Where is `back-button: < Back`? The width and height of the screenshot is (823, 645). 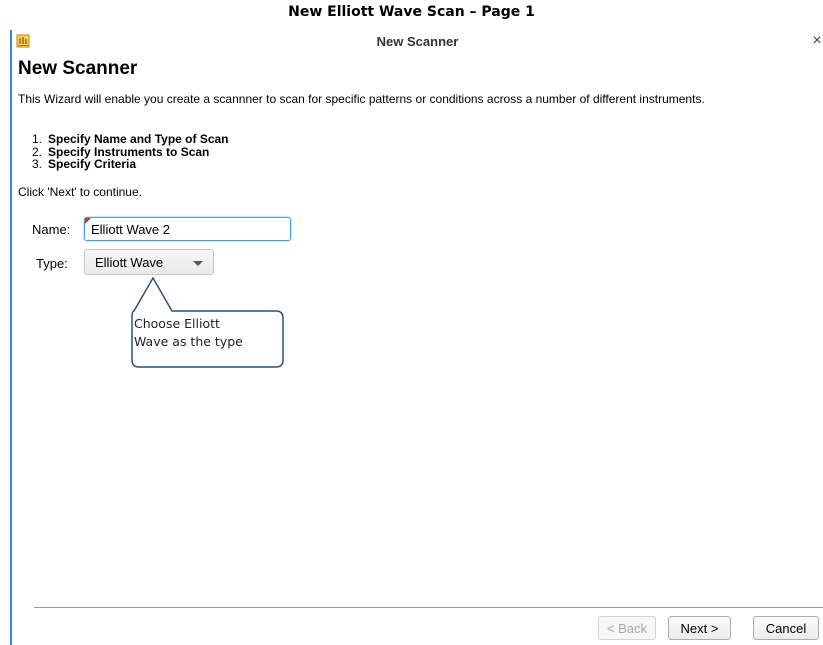
back-button: < Back is located at coordinates (627, 628).